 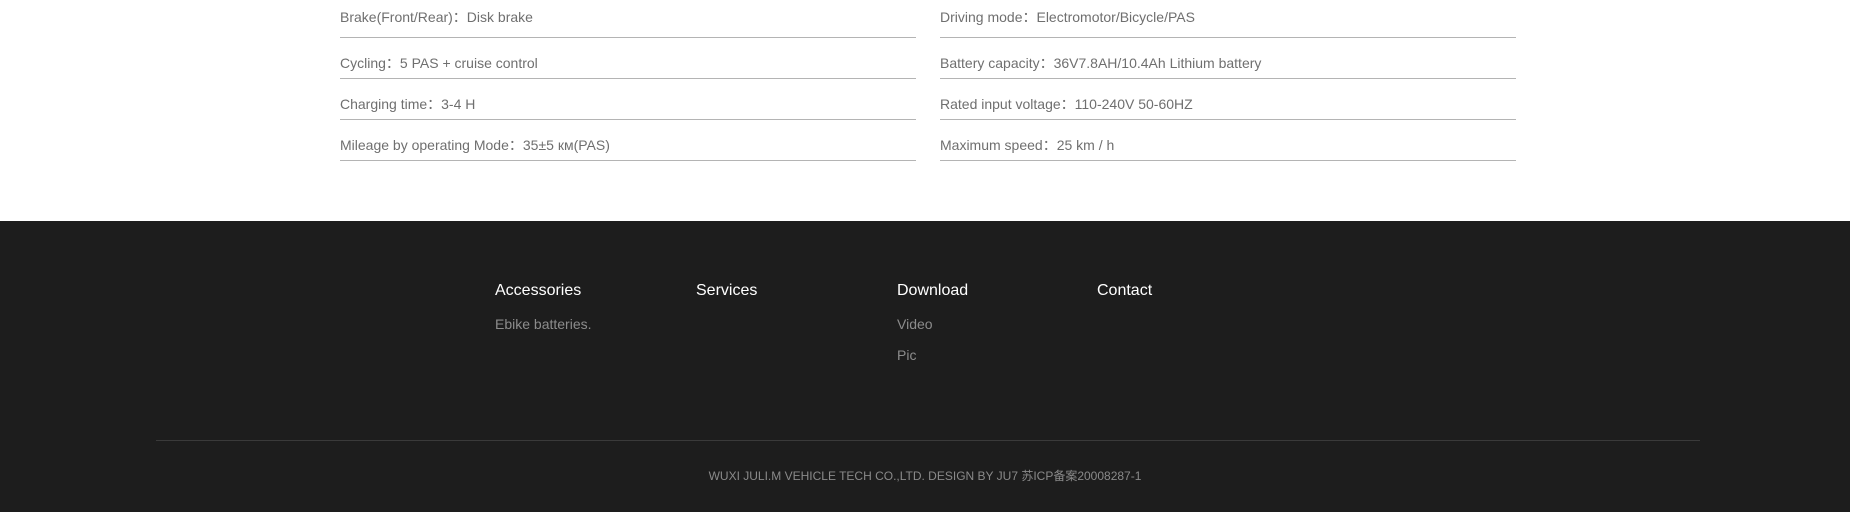 What do you see at coordinates (932, 291) in the screenshot?
I see `footer-heading-download: Download` at bounding box center [932, 291].